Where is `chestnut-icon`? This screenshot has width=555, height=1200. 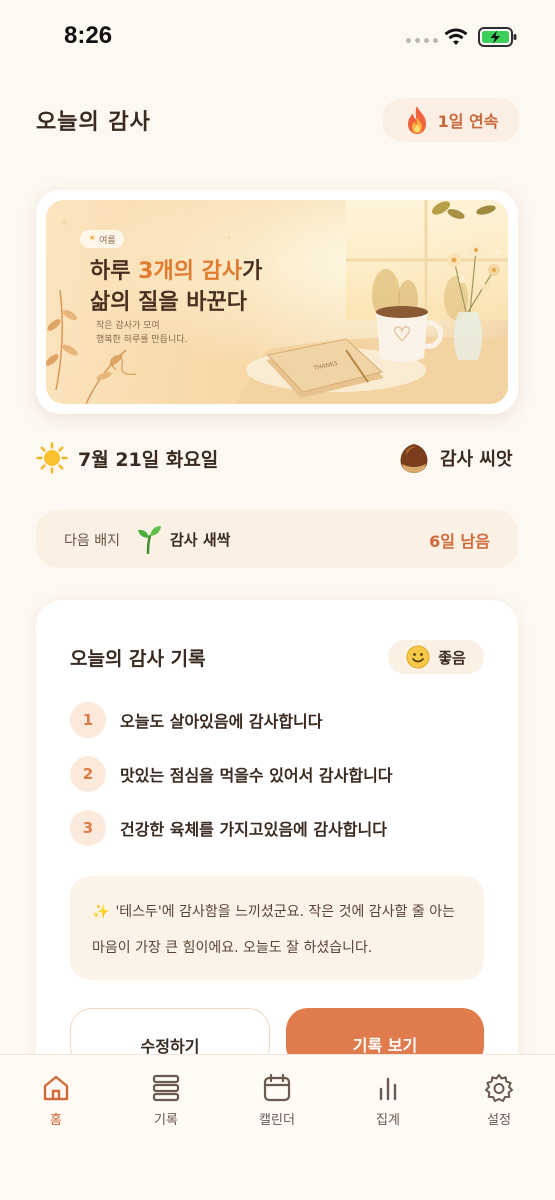
chestnut-icon is located at coordinates (414, 458).